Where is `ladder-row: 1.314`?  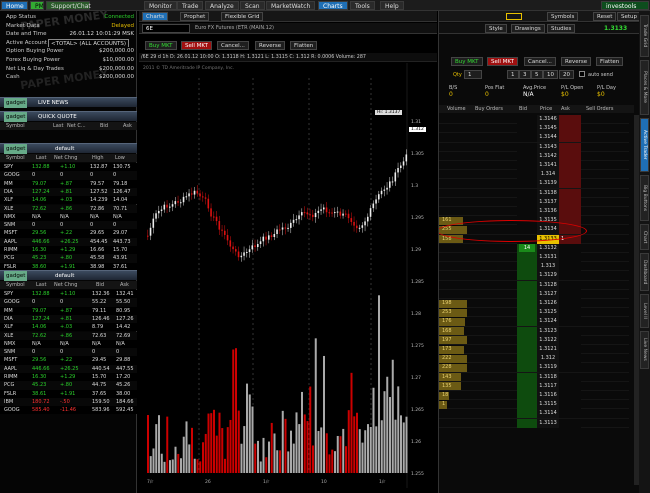 ladder-row: 1.314 is located at coordinates (534, 175).